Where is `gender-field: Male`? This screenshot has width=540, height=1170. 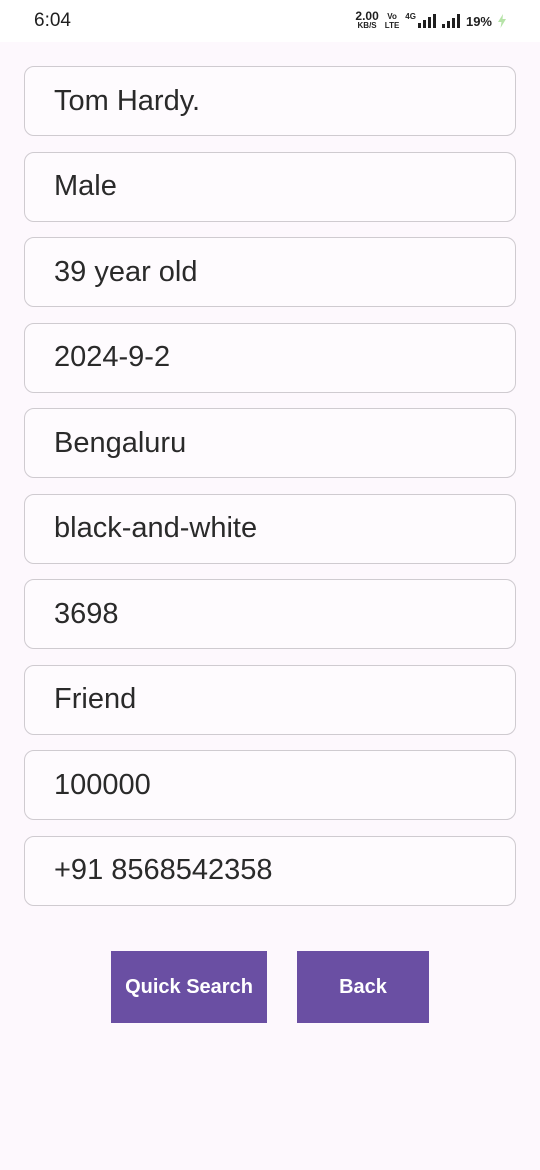 gender-field: Male is located at coordinates (270, 186).